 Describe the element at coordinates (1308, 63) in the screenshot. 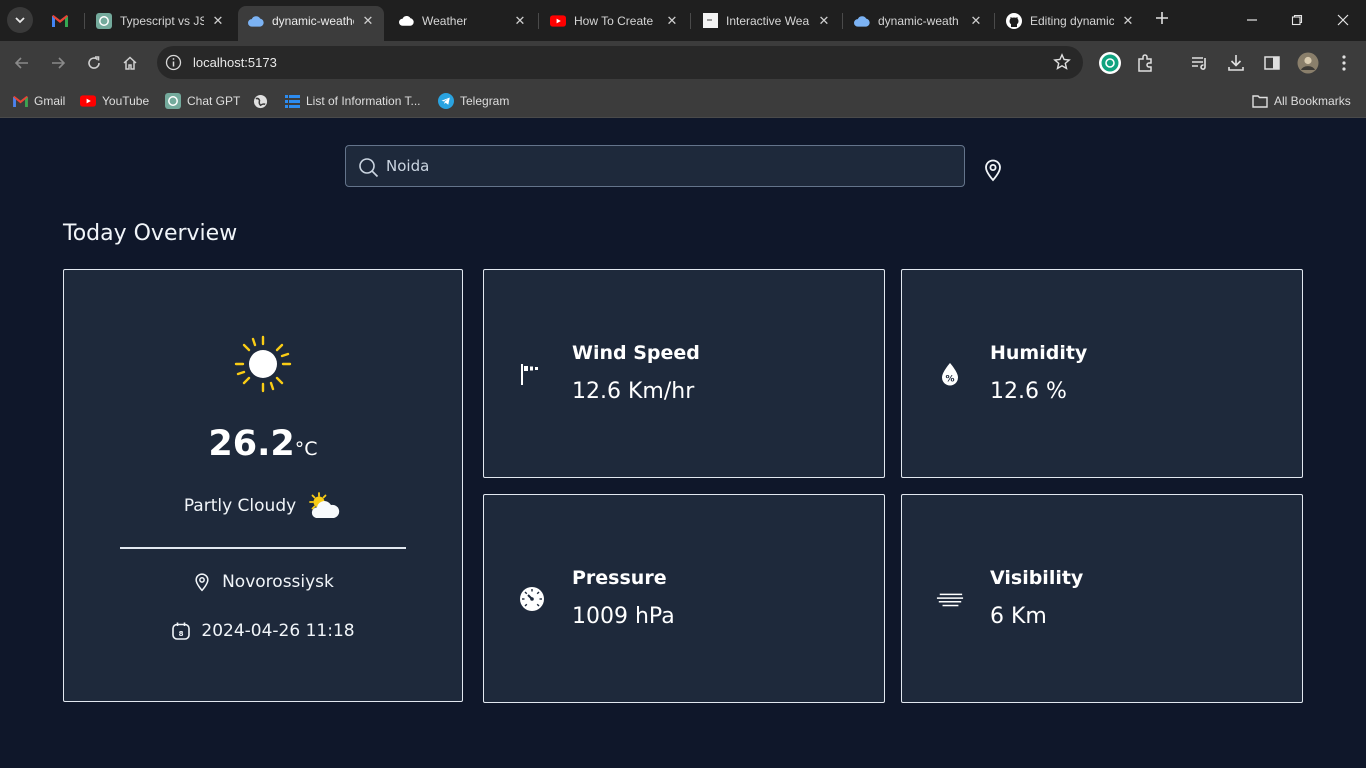

I see `profile-avatar` at that location.